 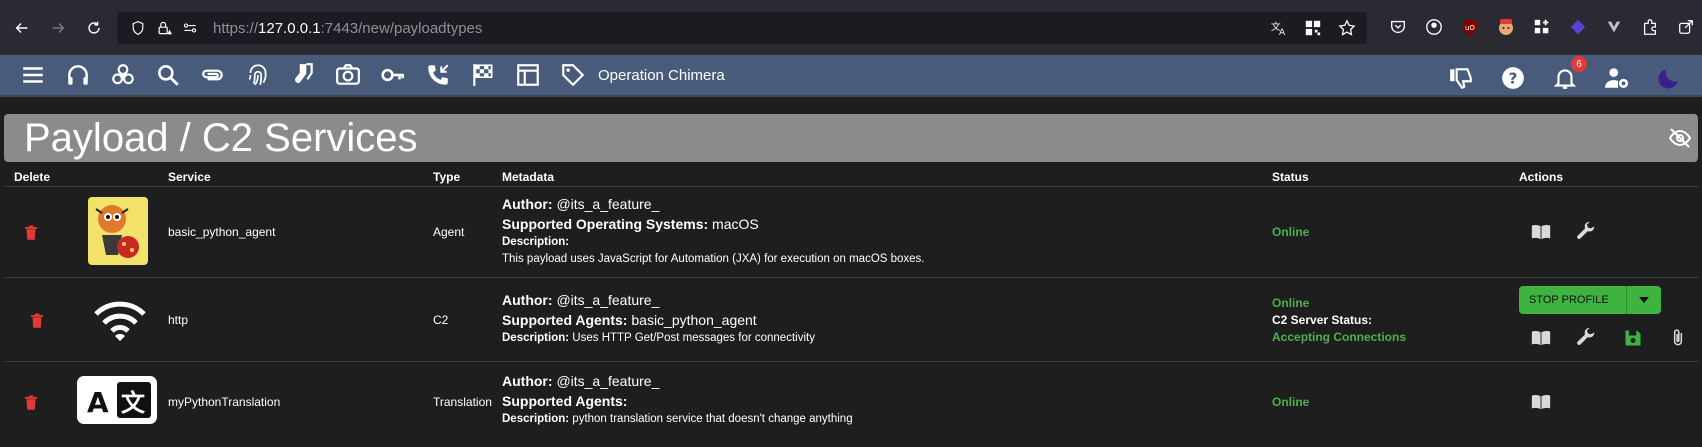 What do you see at coordinates (1461, 78) in the screenshot?
I see `thumbs-down-icon` at bounding box center [1461, 78].